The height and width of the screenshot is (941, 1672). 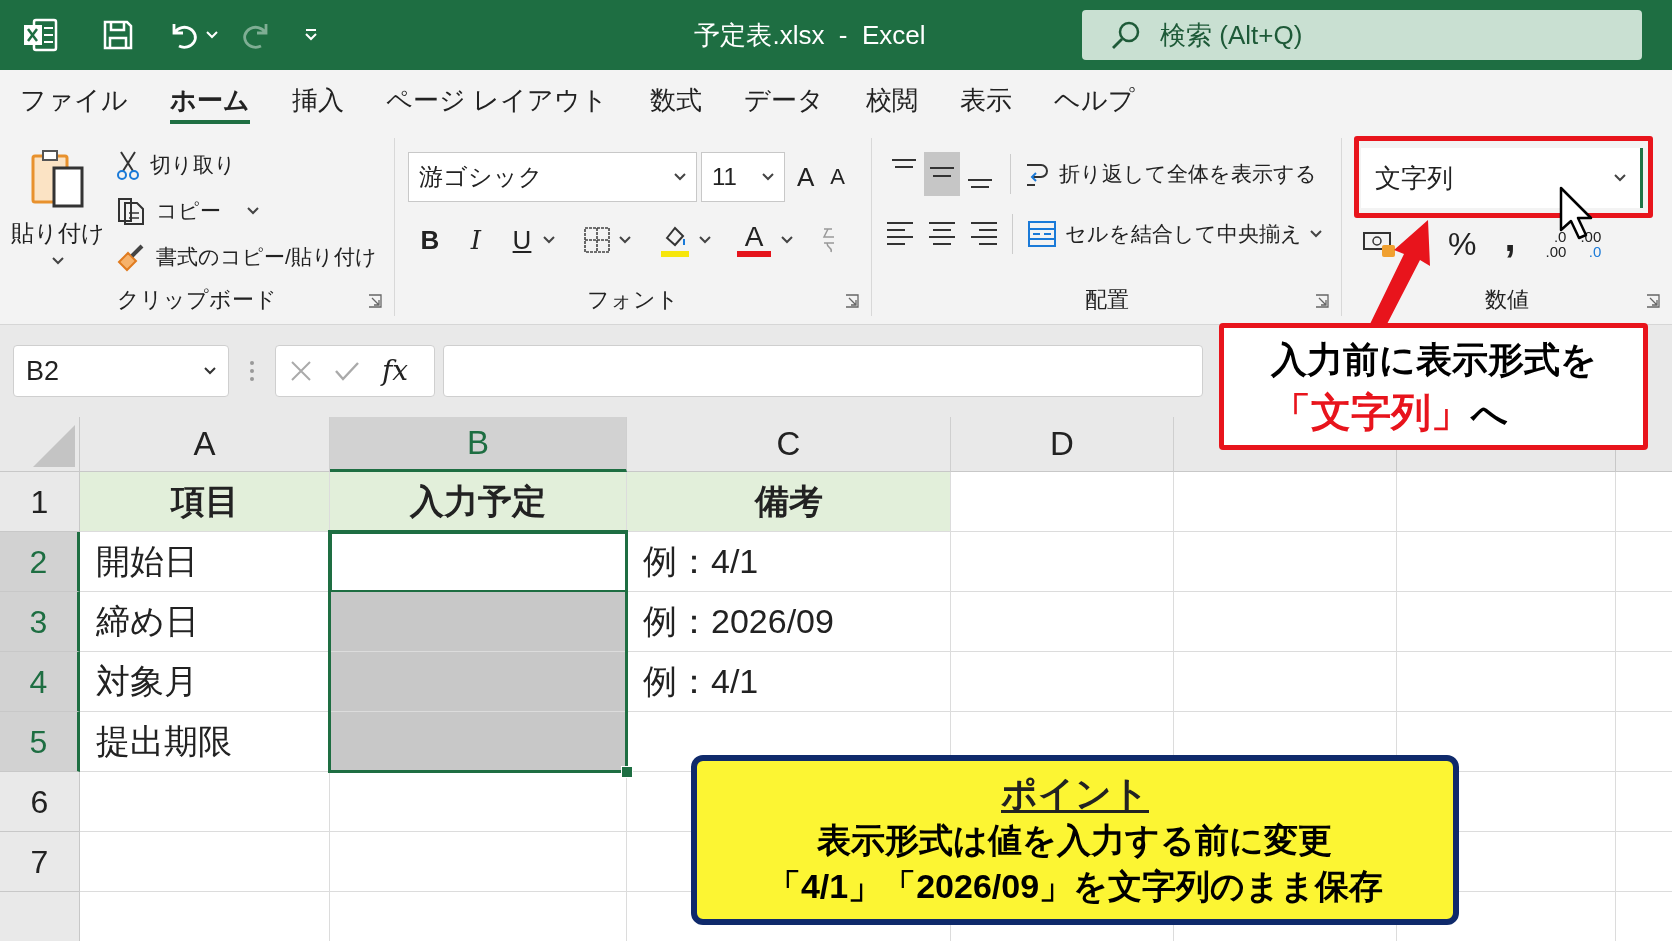 I want to click on table-cell: 入力予定, so click(x=478, y=502).